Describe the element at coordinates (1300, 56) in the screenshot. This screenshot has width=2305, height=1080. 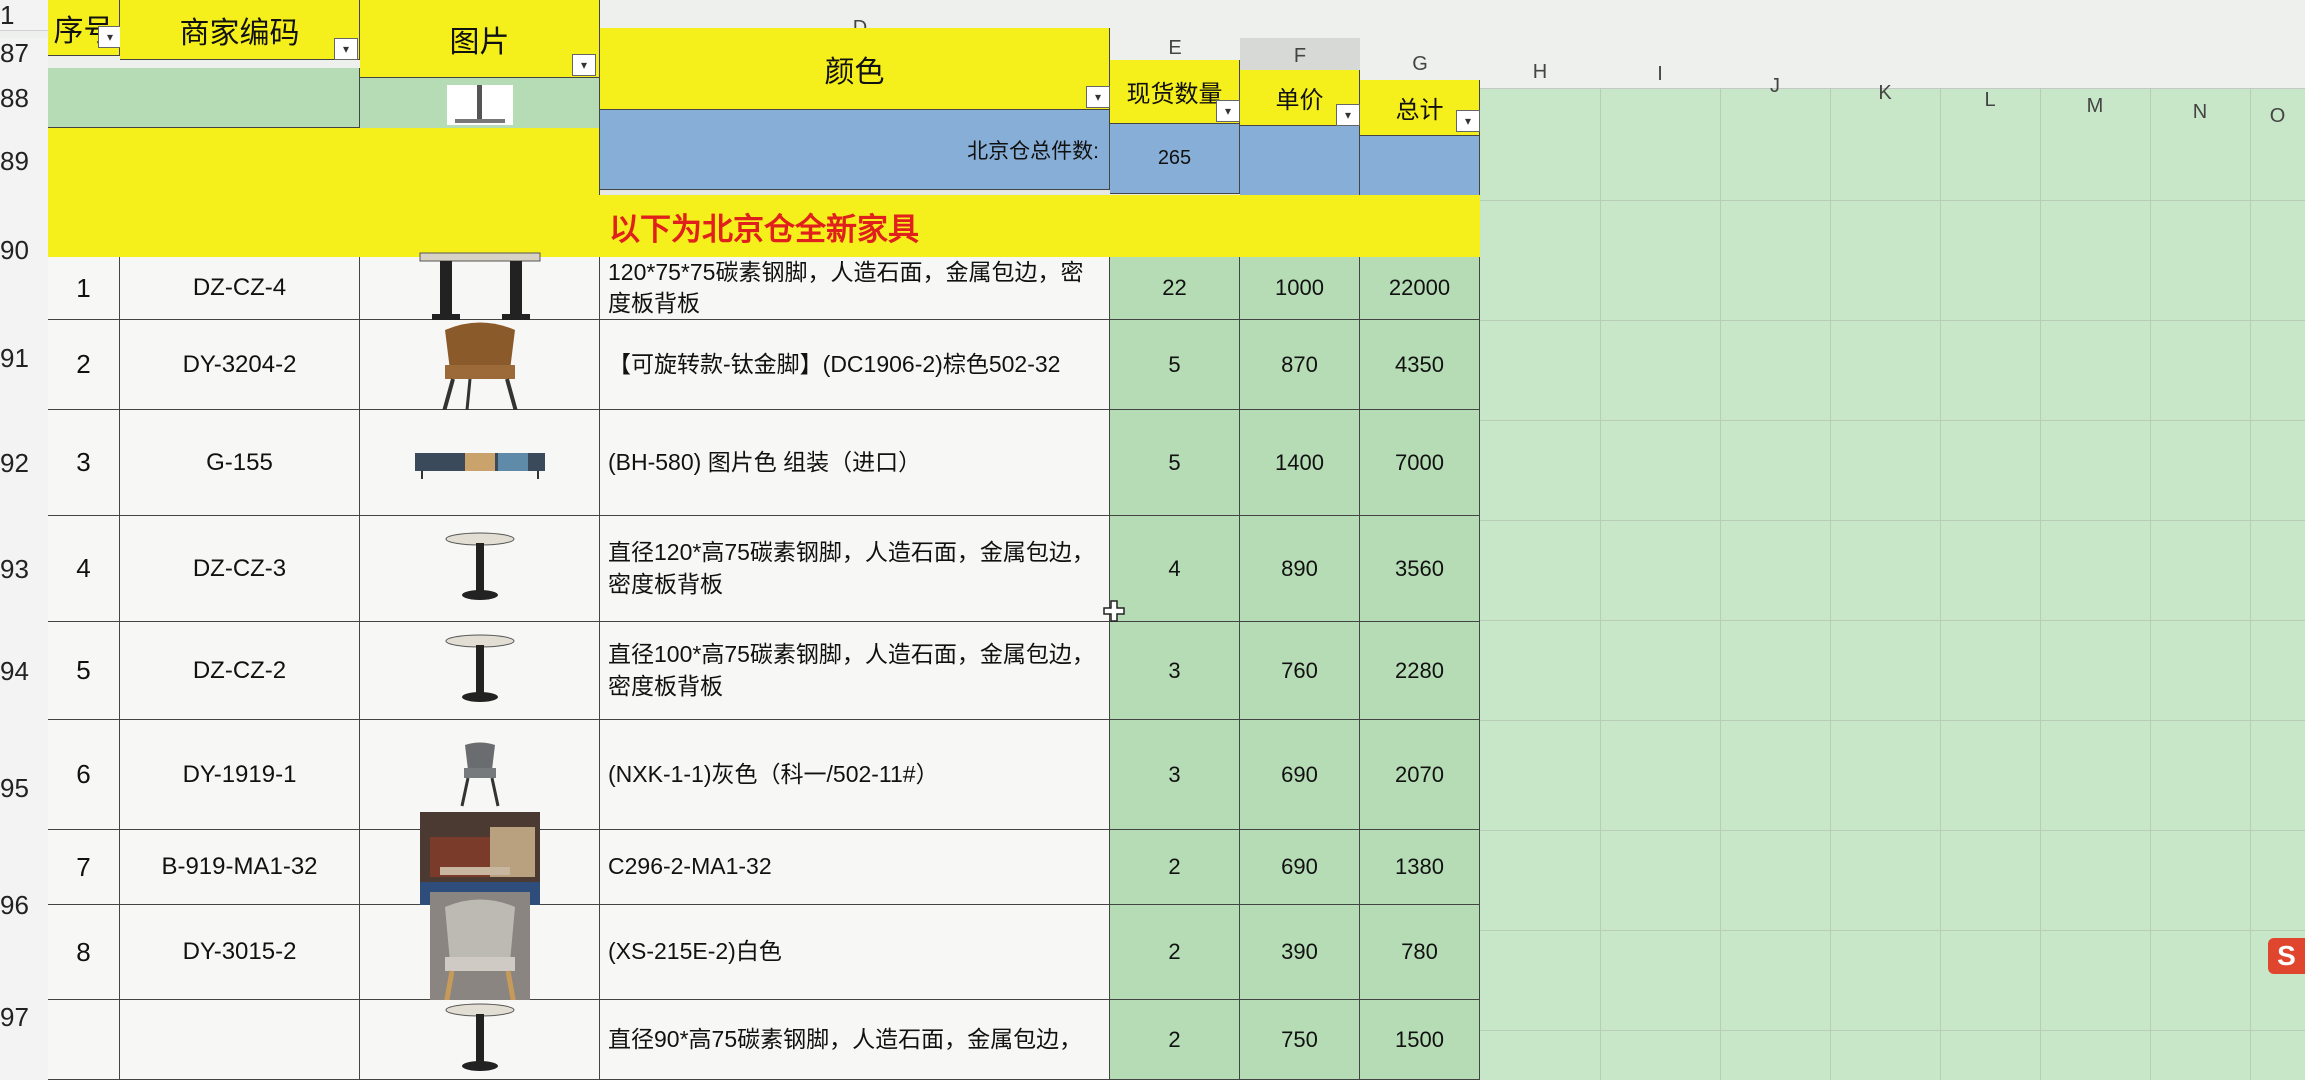
I see `column-letter-f: F` at that location.